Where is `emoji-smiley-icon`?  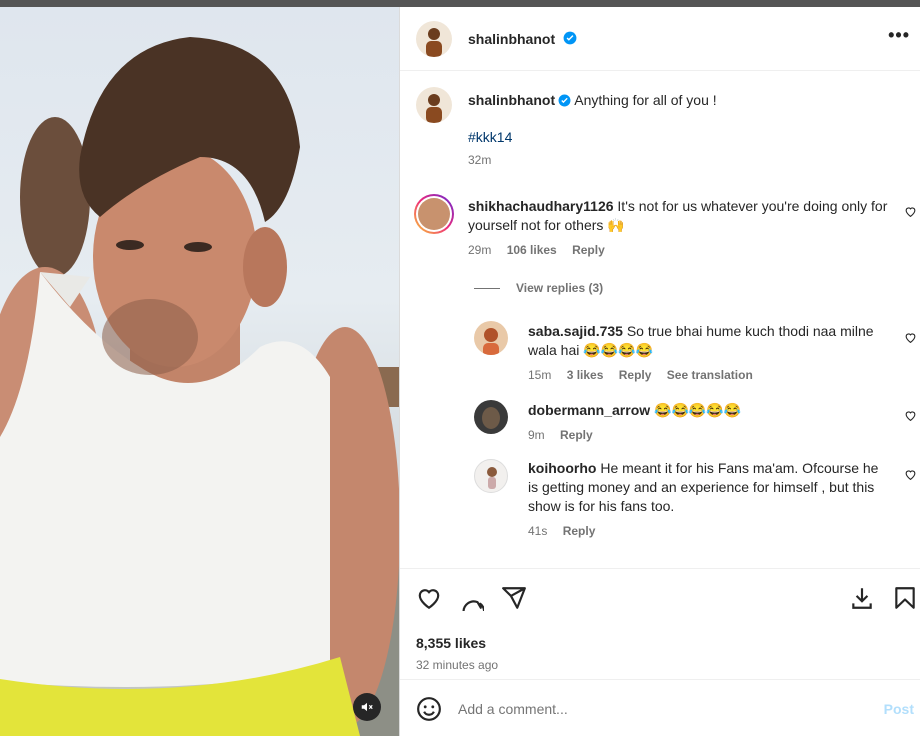
emoji-smiley-icon is located at coordinates (429, 709).